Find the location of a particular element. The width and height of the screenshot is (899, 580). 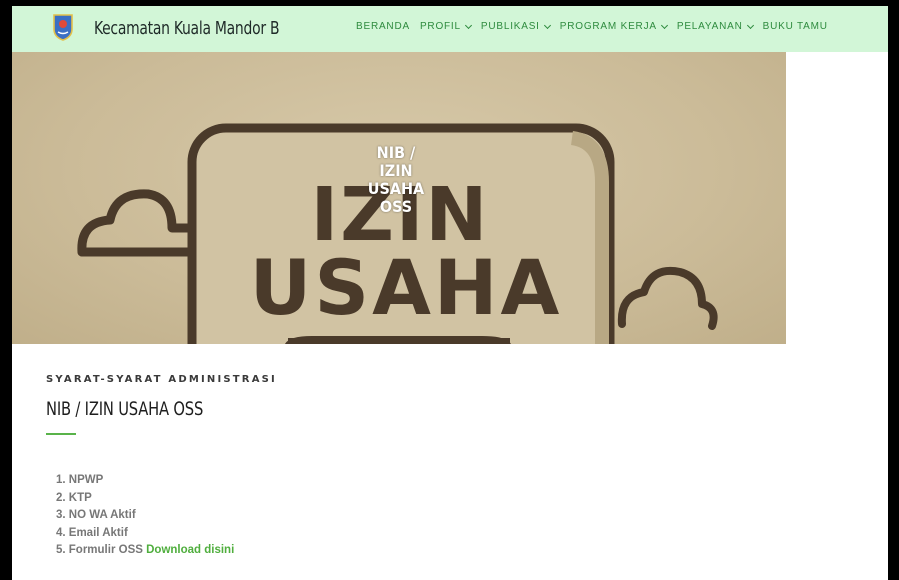

site-title: Kecamatan Kuala Mandor B is located at coordinates (187, 28).